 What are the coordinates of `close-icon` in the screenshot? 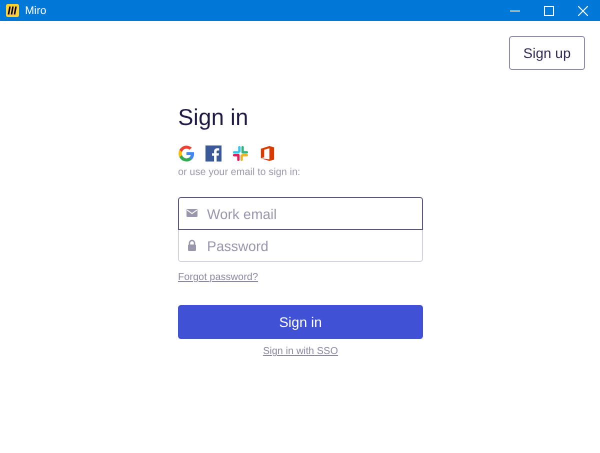 It's located at (583, 11).